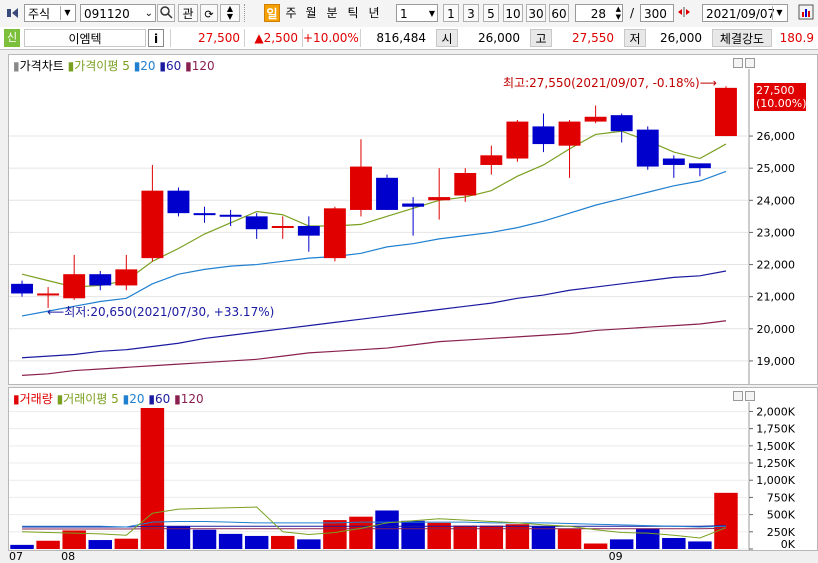 This screenshot has width=818, height=563. I want to click on market-select: 주식 ▼, so click(50, 13).